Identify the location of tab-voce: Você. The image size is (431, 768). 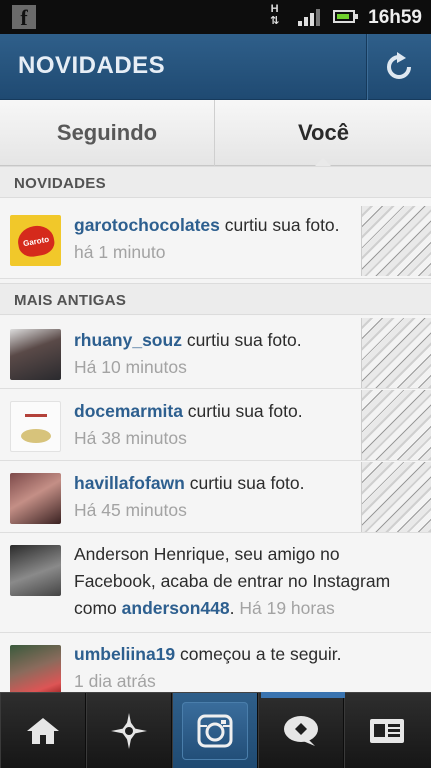
(323, 133).